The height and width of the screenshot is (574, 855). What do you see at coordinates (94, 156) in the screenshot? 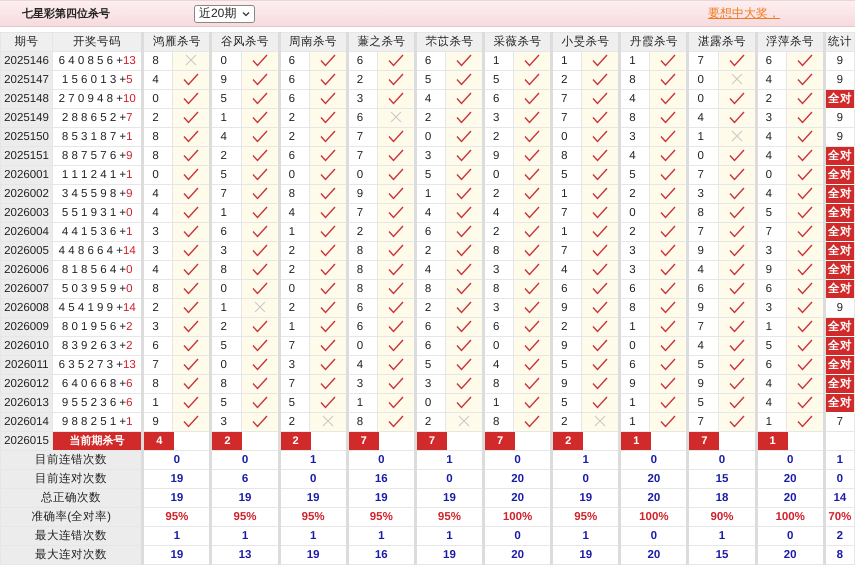
I see `draw-numbers: 8 8 7 5 7 6 +` at bounding box center [94, 156].